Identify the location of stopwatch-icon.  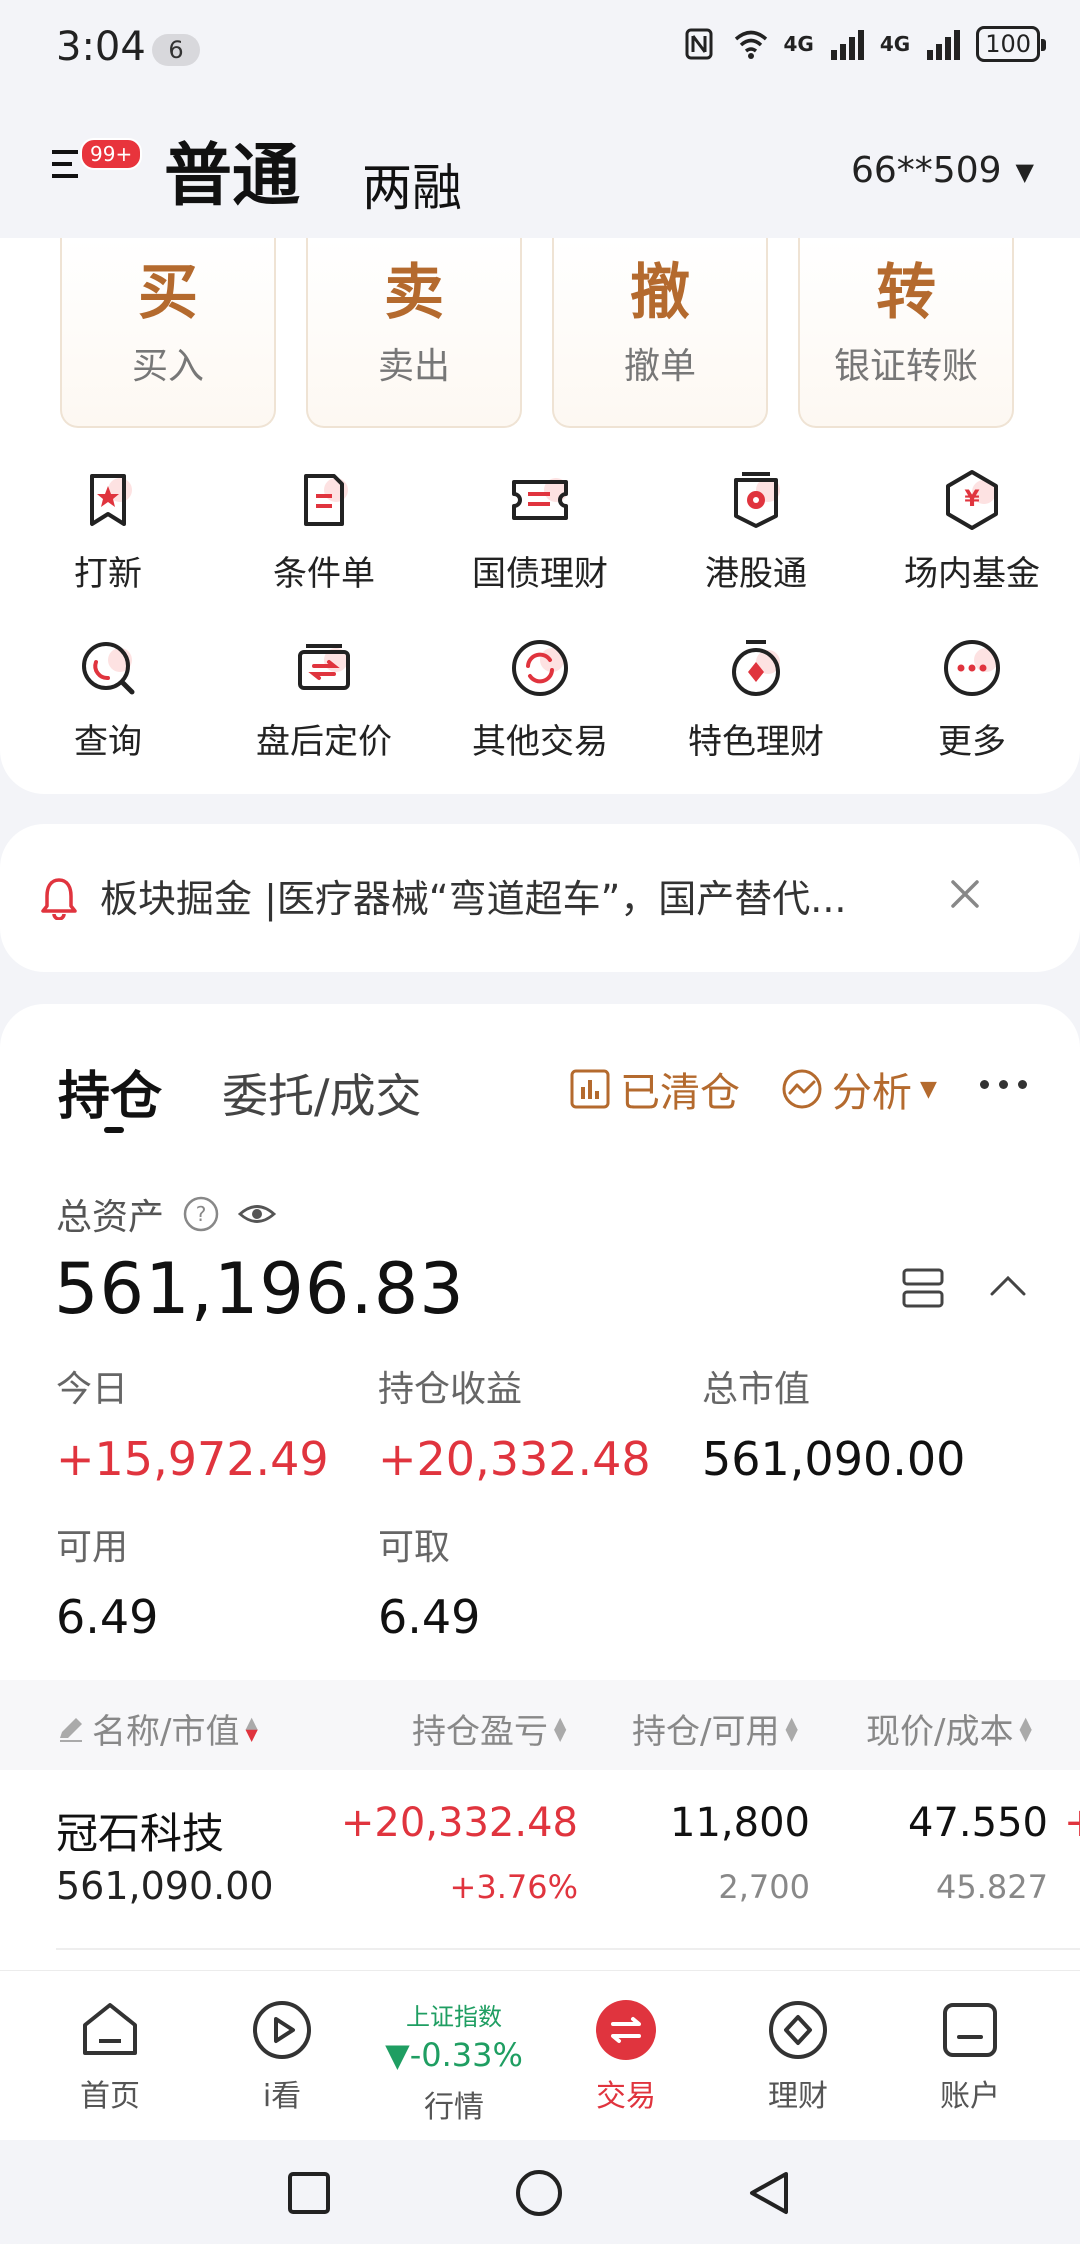
(756, 668).